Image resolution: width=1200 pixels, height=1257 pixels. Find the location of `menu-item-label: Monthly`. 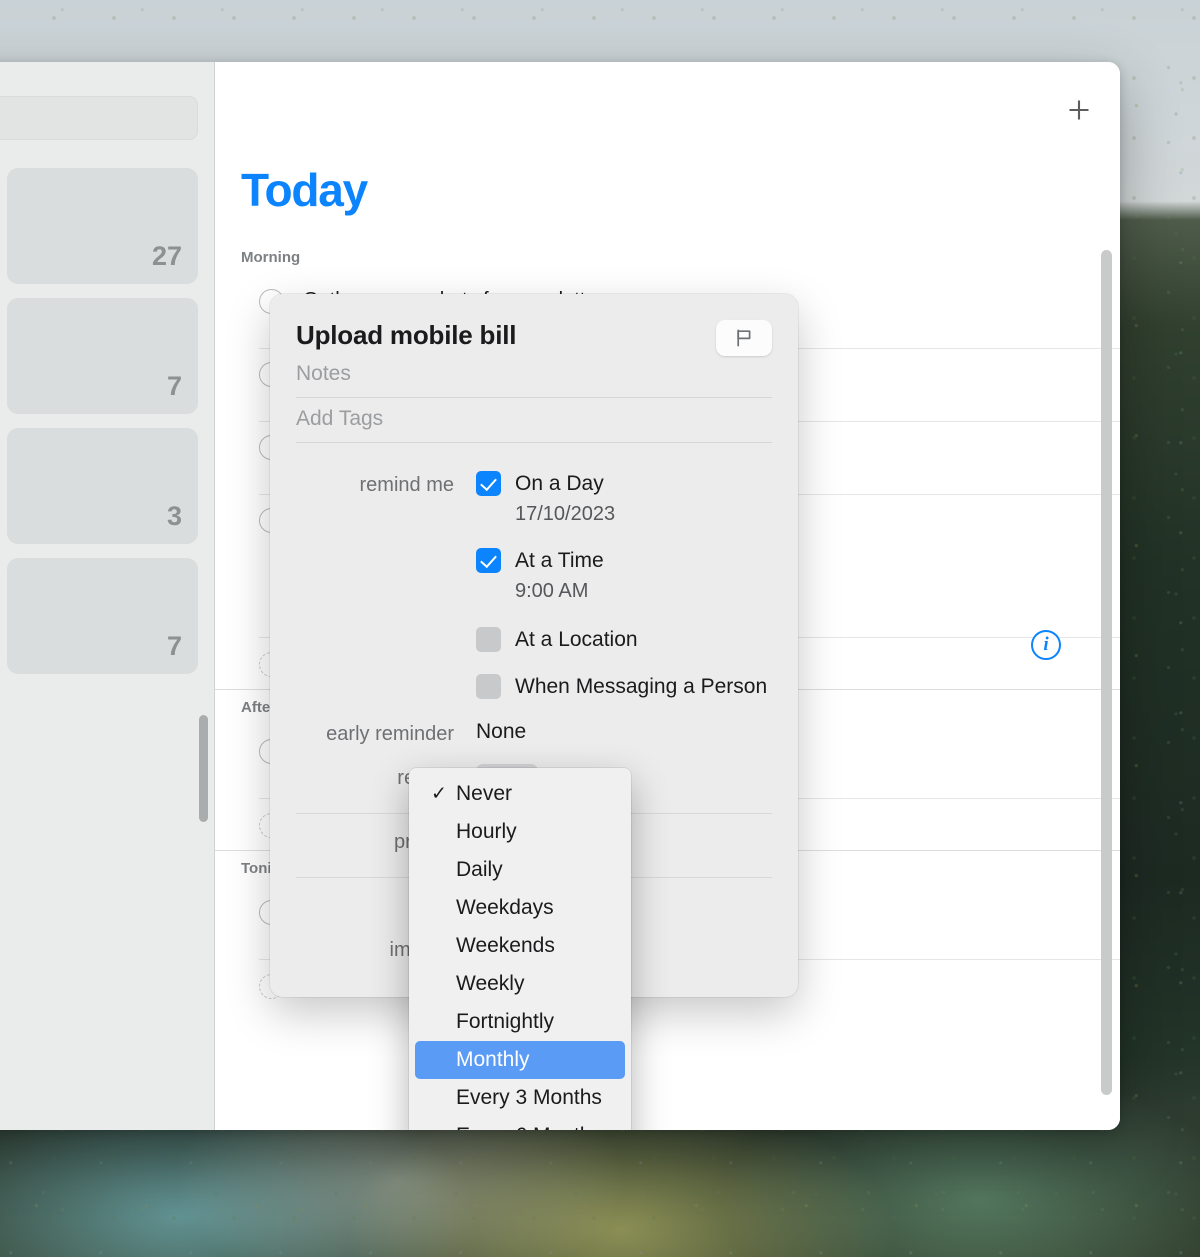

menu-item-label: Monthly is located at coordinates (493, 1059).